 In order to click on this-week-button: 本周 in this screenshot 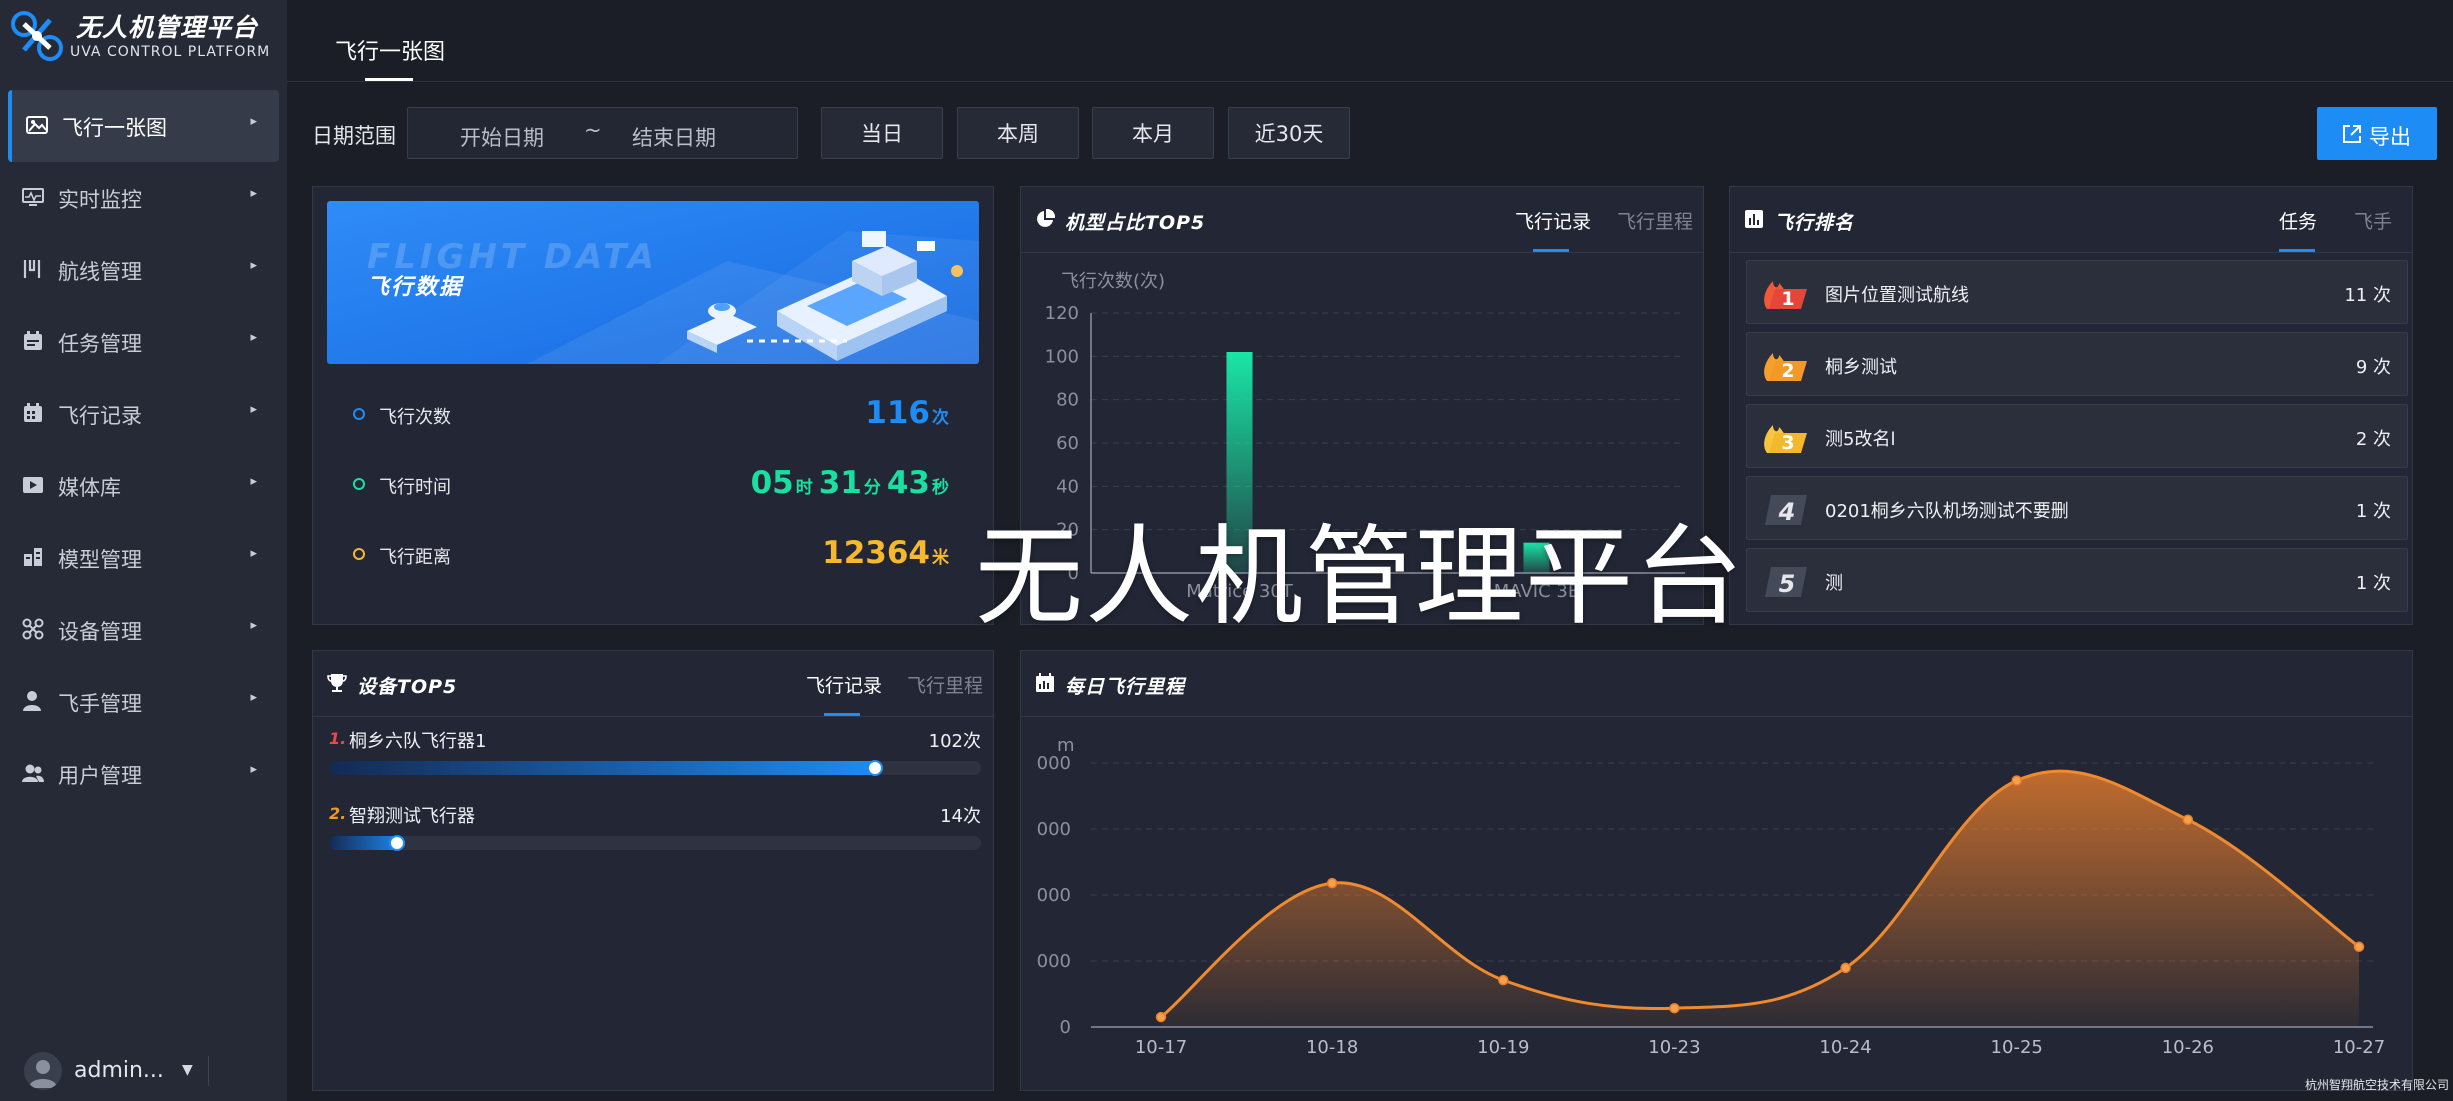, I will do `click(1018, 133)`.